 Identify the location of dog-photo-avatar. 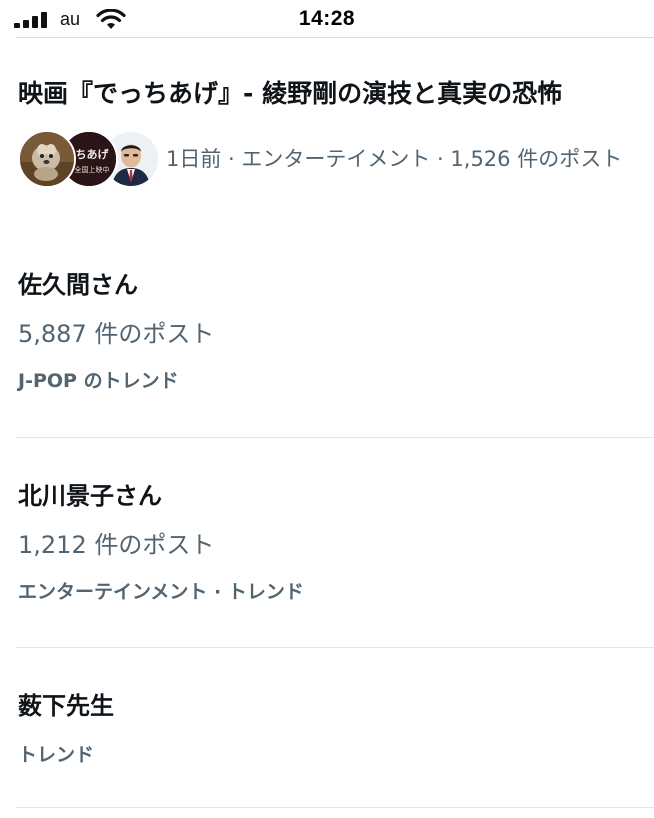
(47, 159).